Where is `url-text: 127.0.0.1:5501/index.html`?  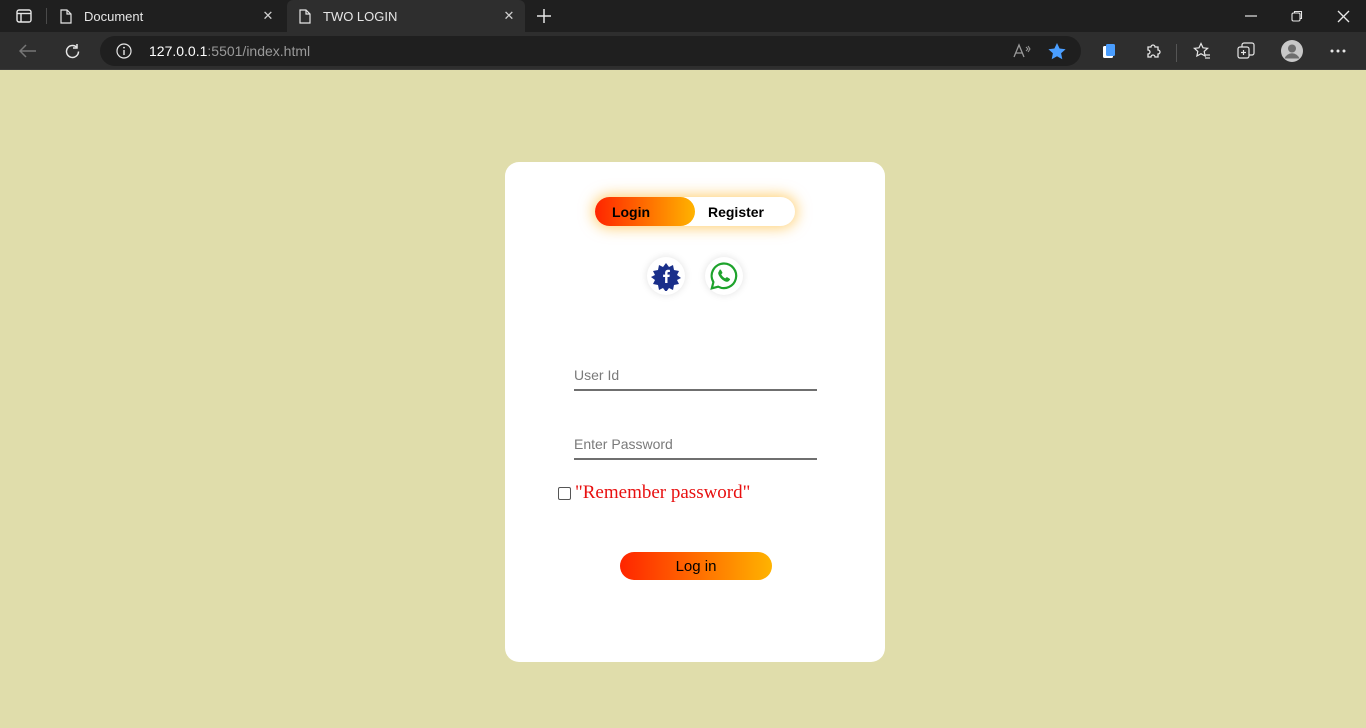
url-text: 127.0.0.1:5501/index.html is located at coordinates (229, 51).